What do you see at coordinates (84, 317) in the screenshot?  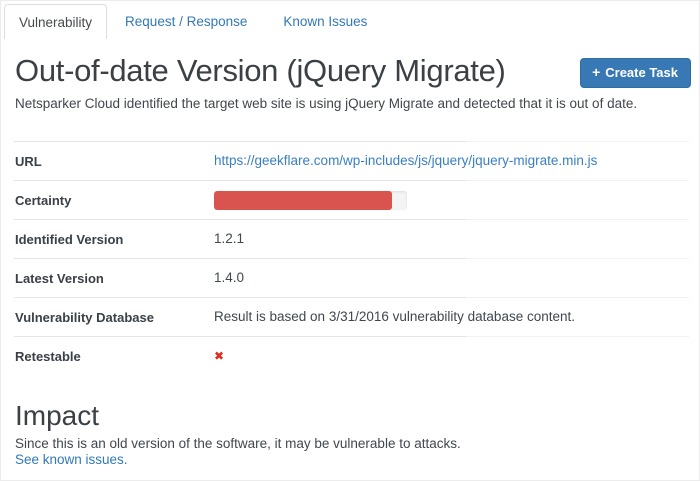 I see `vulnerability-database-label: Vulnerability Database` at bounding box center [84, 317].